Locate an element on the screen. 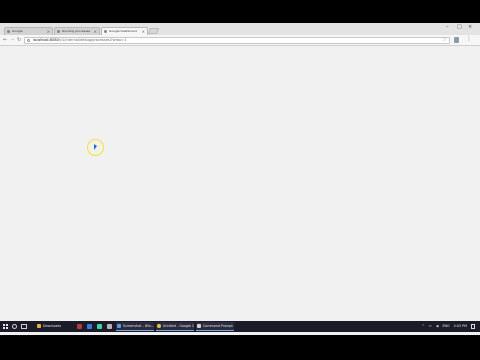 The image size is (480, 360). tab-title: Google Dashboard is located at coordinates (123, 31).